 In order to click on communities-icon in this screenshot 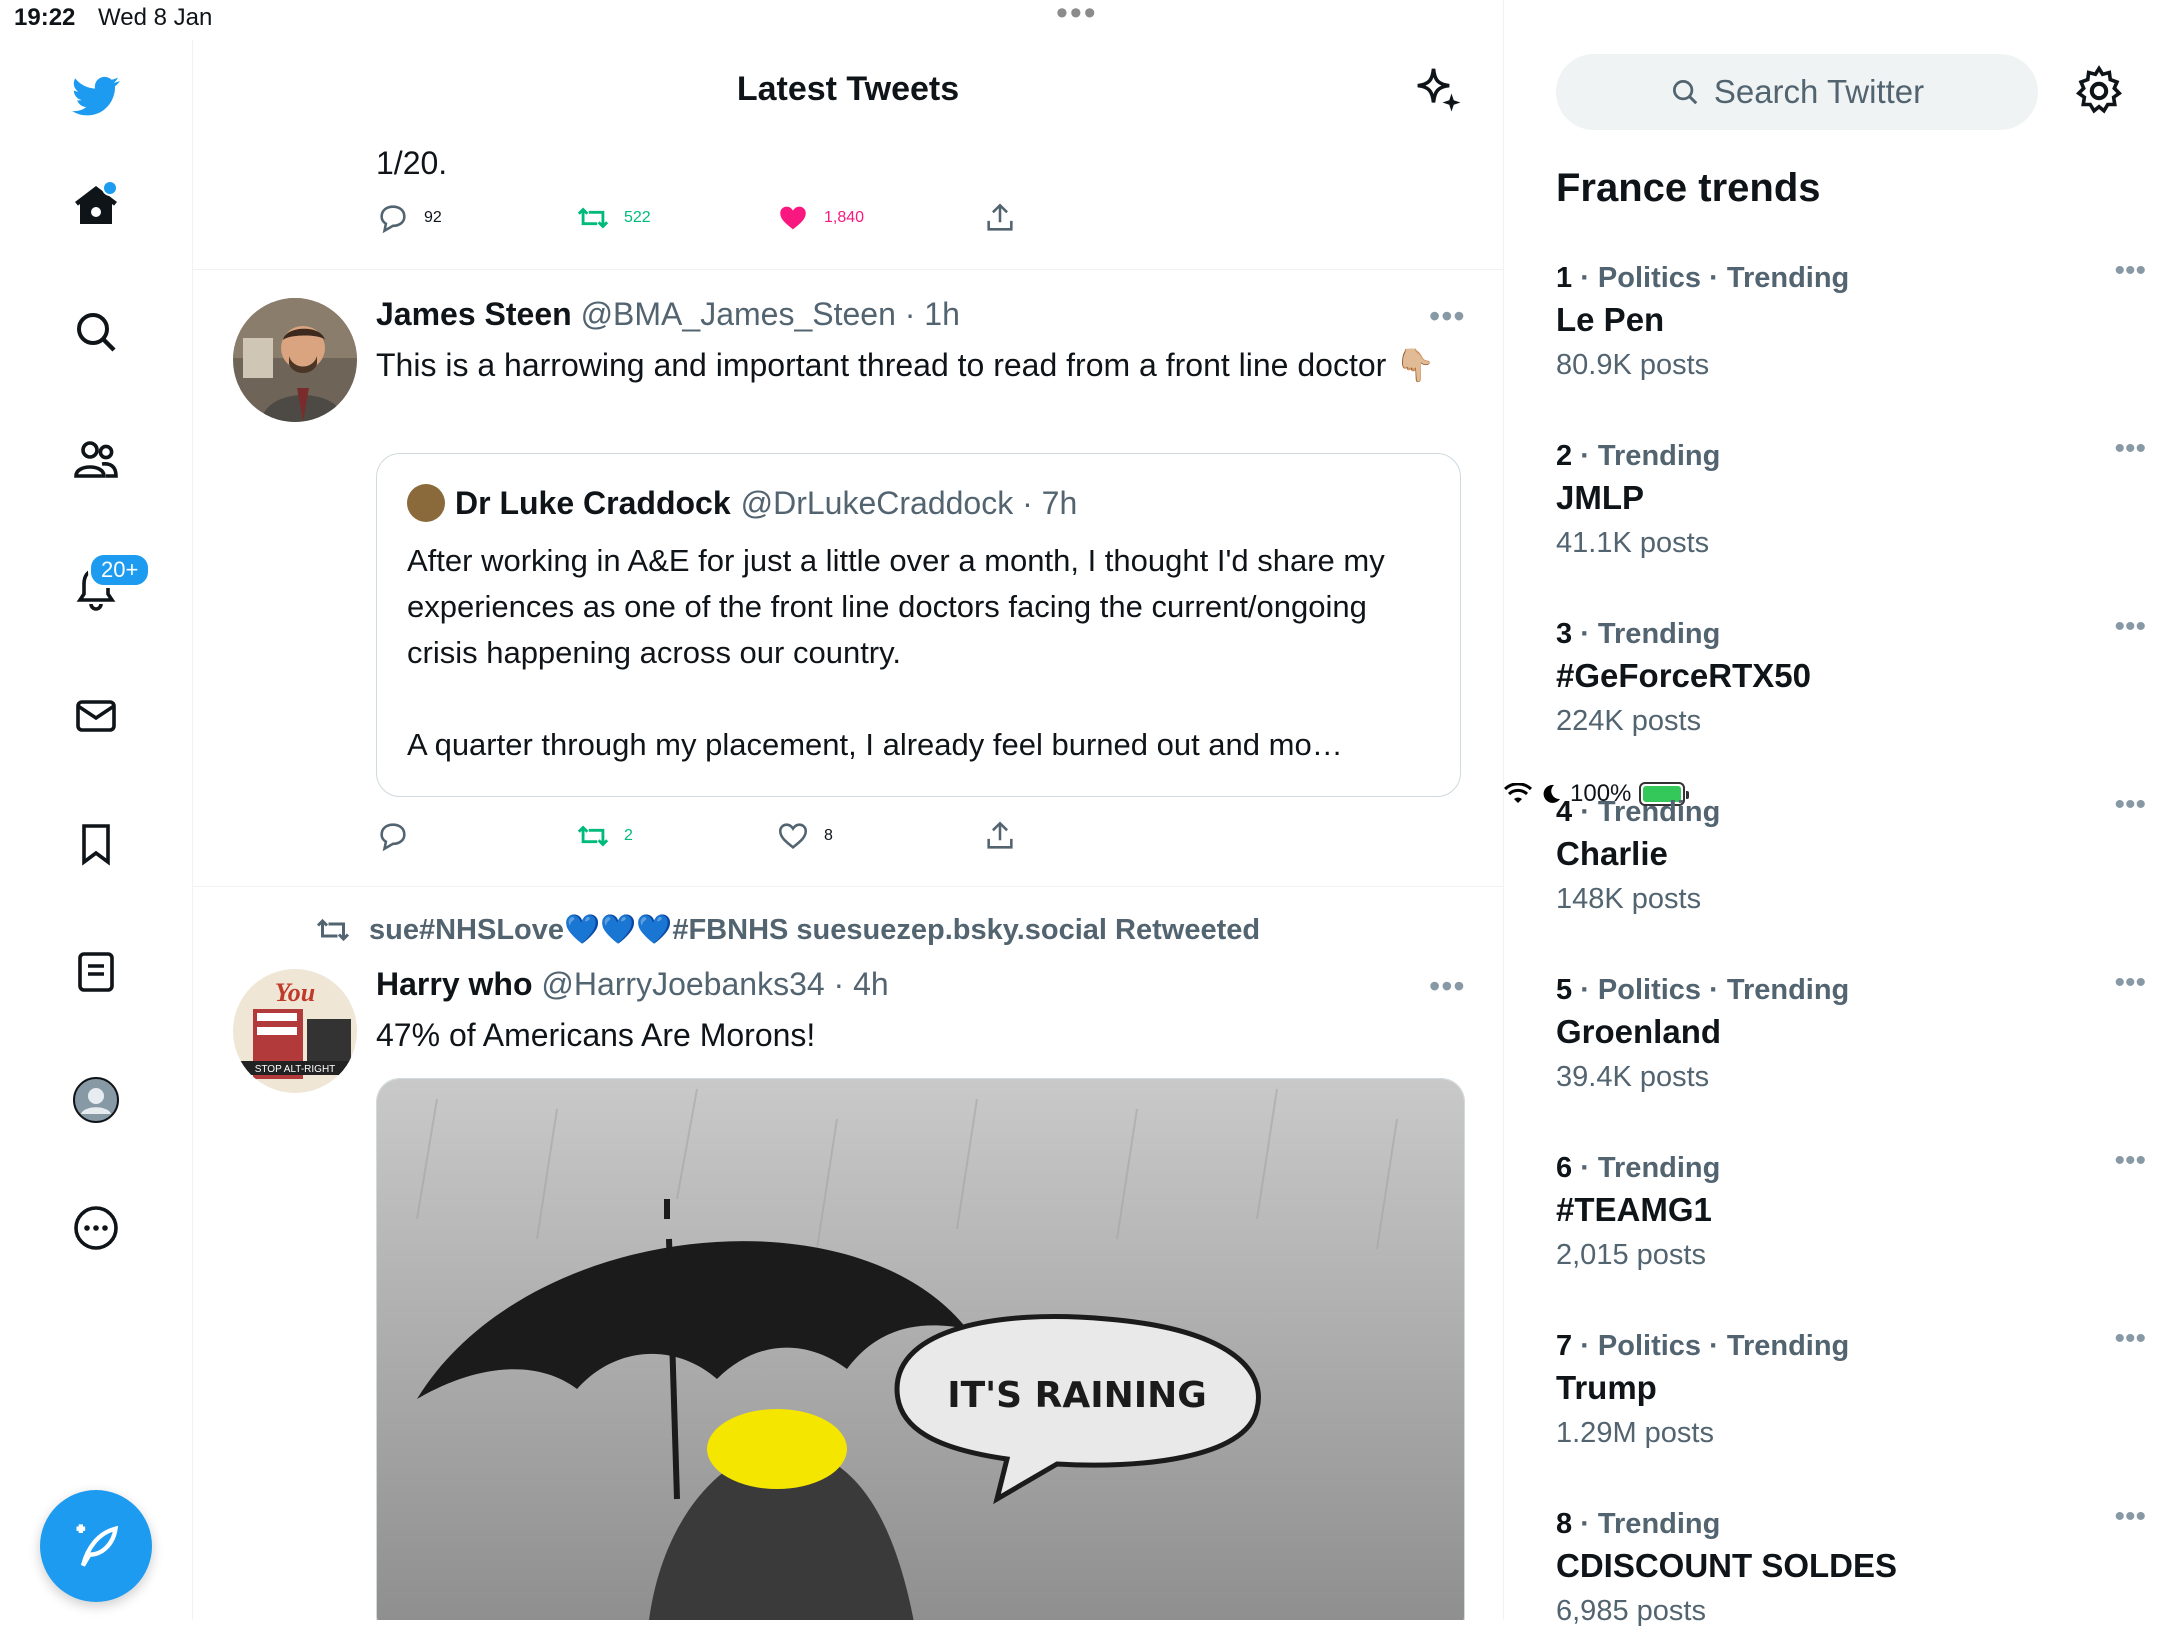, I will do `click(96, 460)`.